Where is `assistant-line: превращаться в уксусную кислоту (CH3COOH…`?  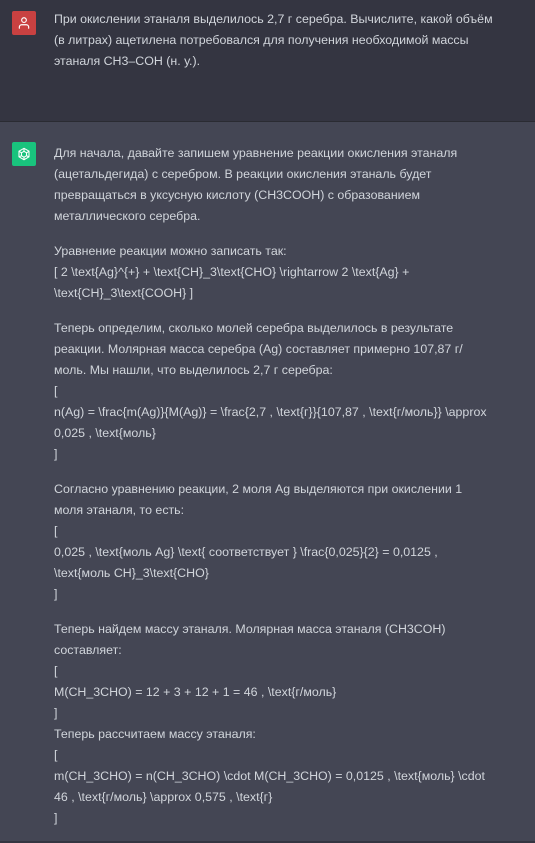 assistant-line: превращаться в уксусную кислоту (CH3COOH… is located at coordinates (237, 195).